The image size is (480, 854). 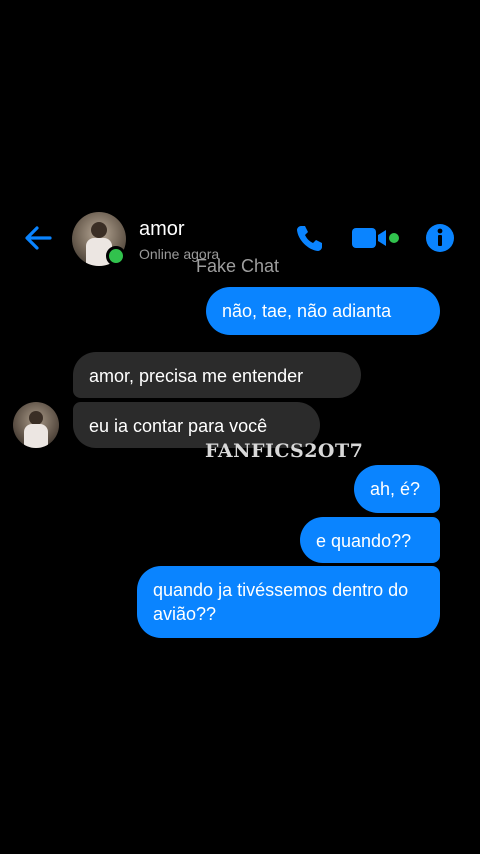 What do you see at coordinates (288, 602) in the screenshot?
I see `message-bubble-outgoing: quando ja tivéssemos dentro do avião??` at bounding box center [288, 602].